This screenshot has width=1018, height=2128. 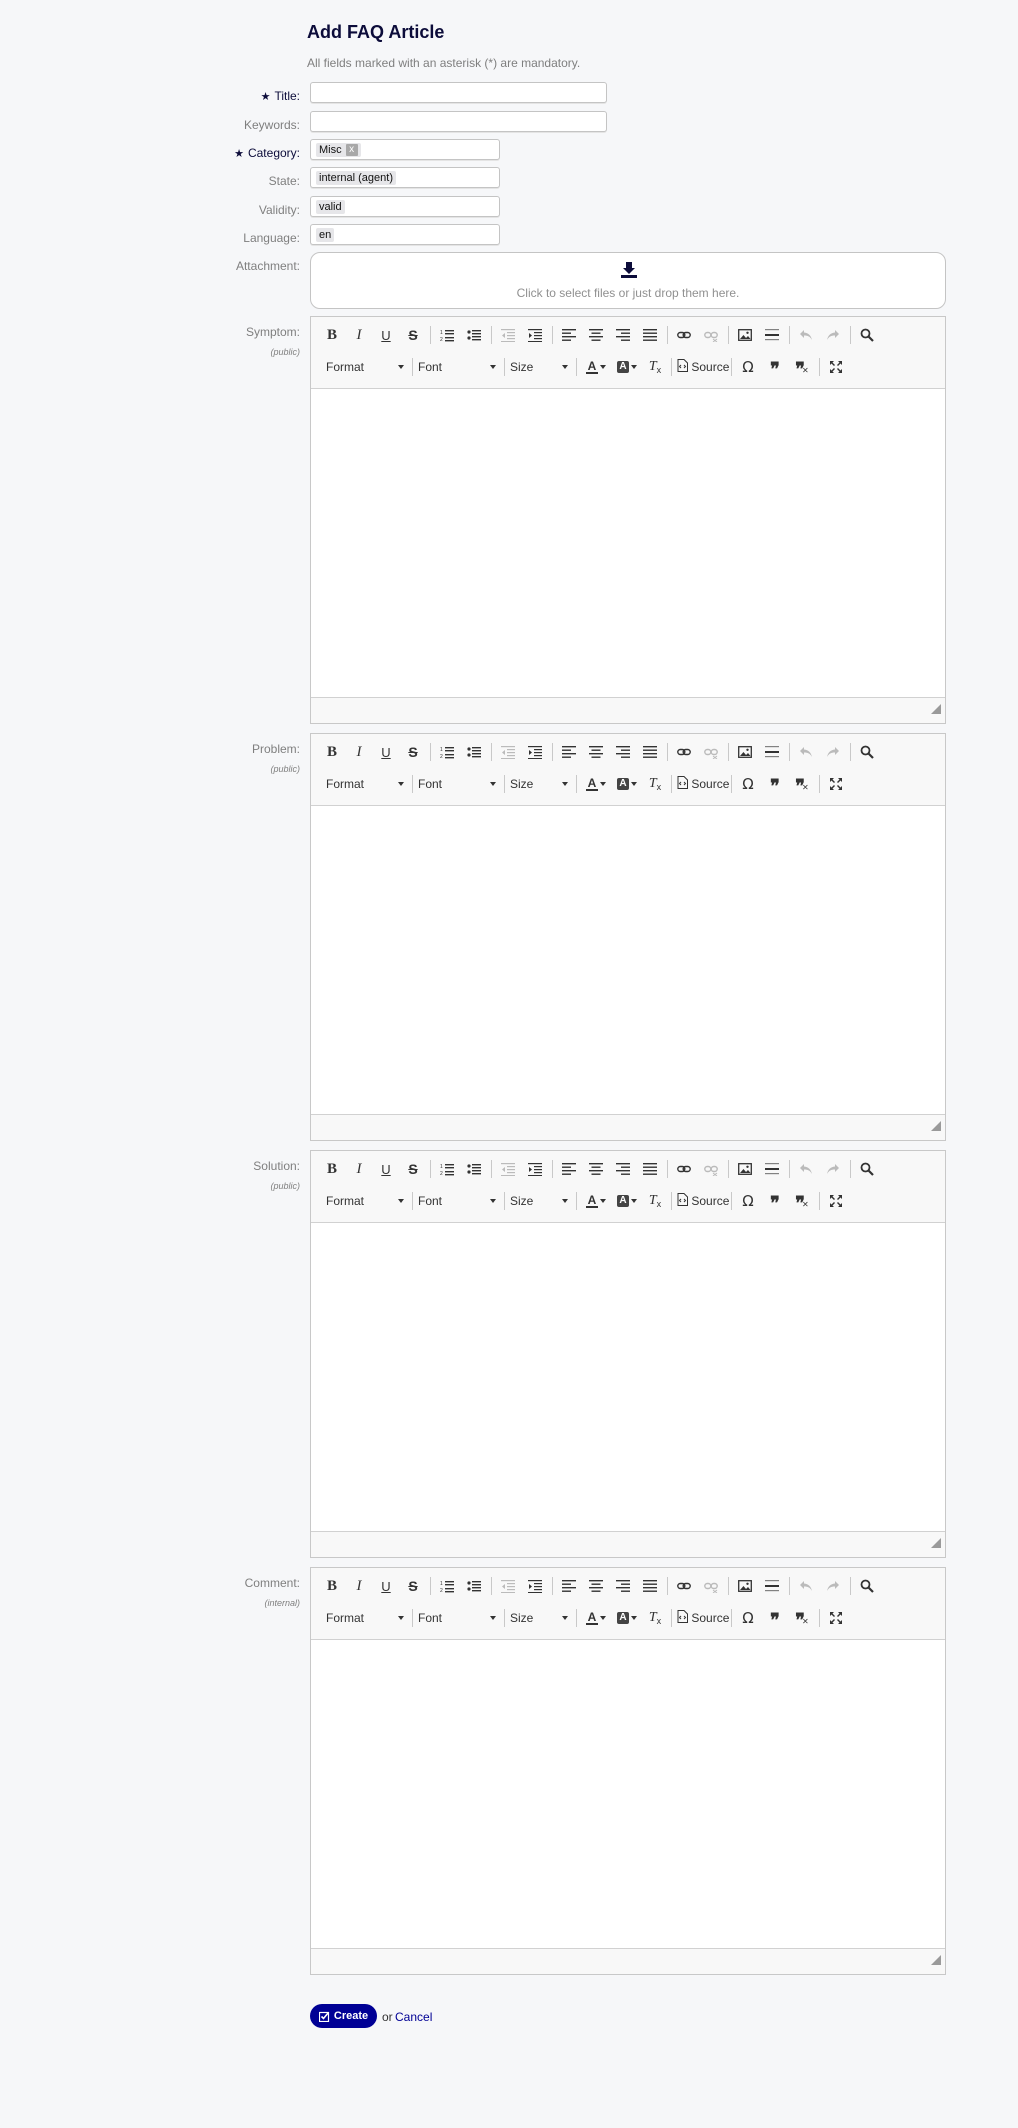 I want to click on remove-tag-icon: x, so click(x=351, y=150).